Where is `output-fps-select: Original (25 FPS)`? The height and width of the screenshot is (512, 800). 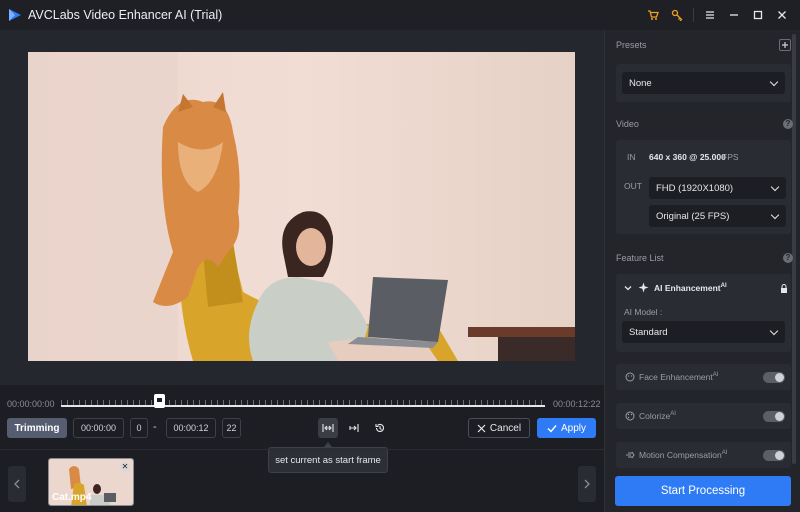
output-fps-select: Original (25 FPS) is located at coordinates (717, 216).